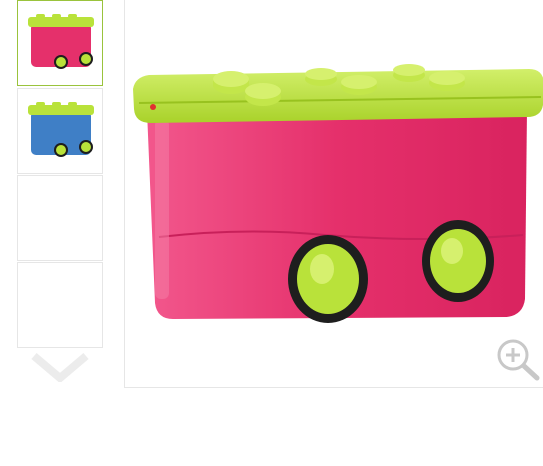 The image size is (543, 466). I want to click on pink-box-thumbnail-image, so click(61, 41).